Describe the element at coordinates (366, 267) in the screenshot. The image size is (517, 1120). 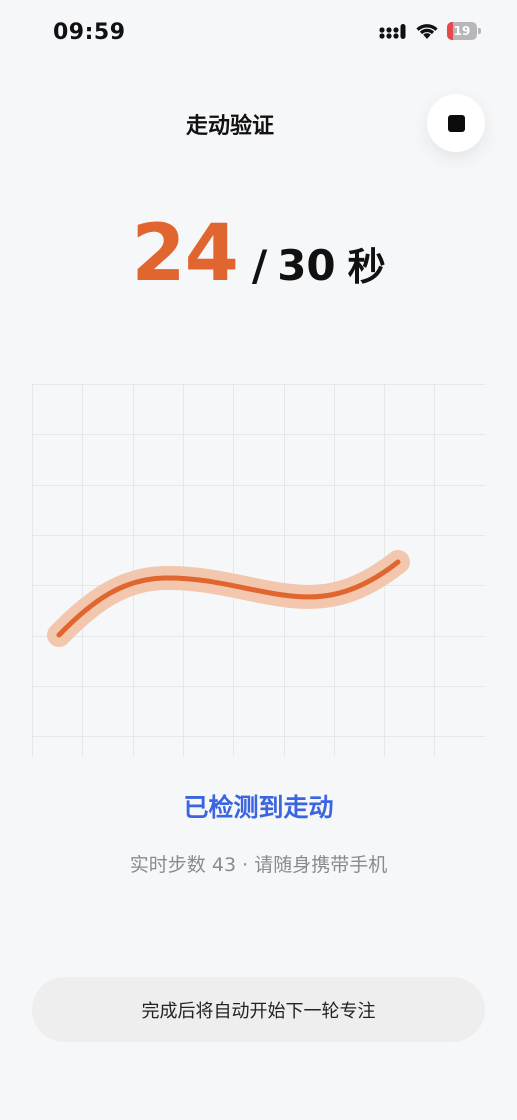
I see `timer-unit: 秒` at that location.